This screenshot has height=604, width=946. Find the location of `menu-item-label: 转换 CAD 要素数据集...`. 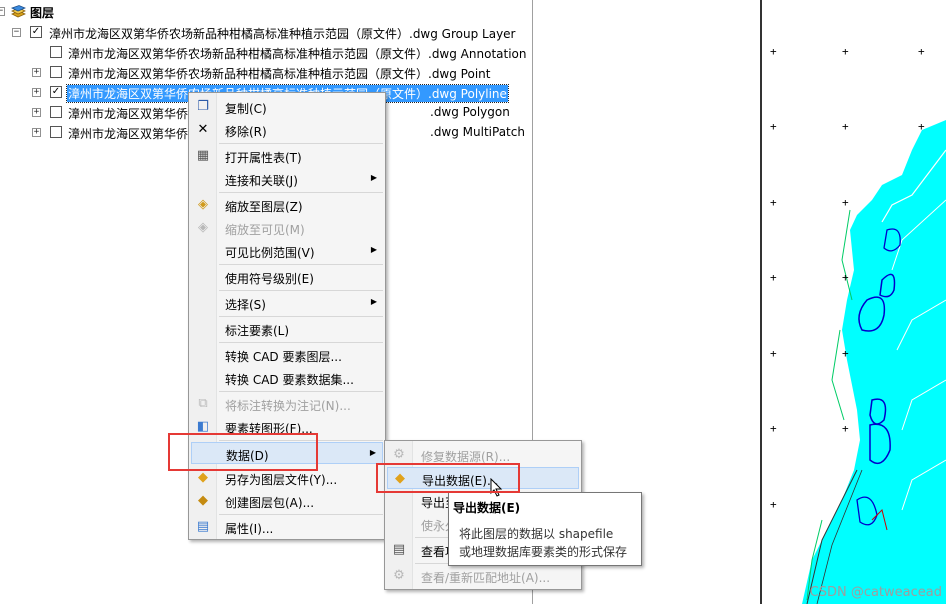

menu-item-label: 转换 CAD 要素数据集... is located at coordinates (289, 380).